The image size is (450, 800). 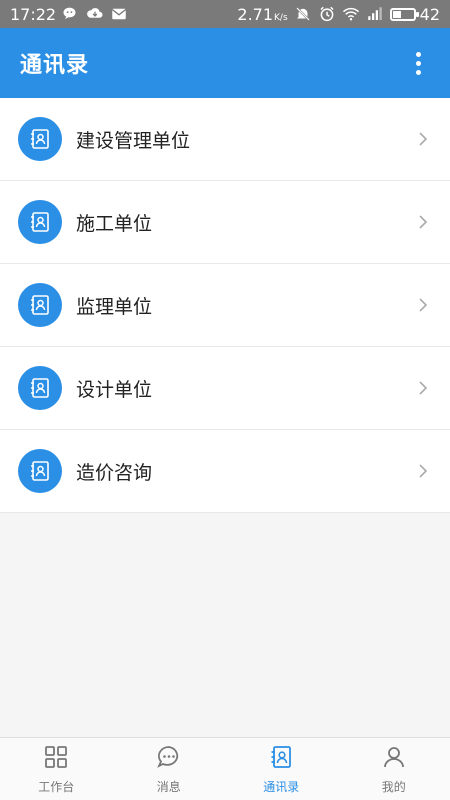 I want to click on wechat-icon, so click(x=71, y=14).